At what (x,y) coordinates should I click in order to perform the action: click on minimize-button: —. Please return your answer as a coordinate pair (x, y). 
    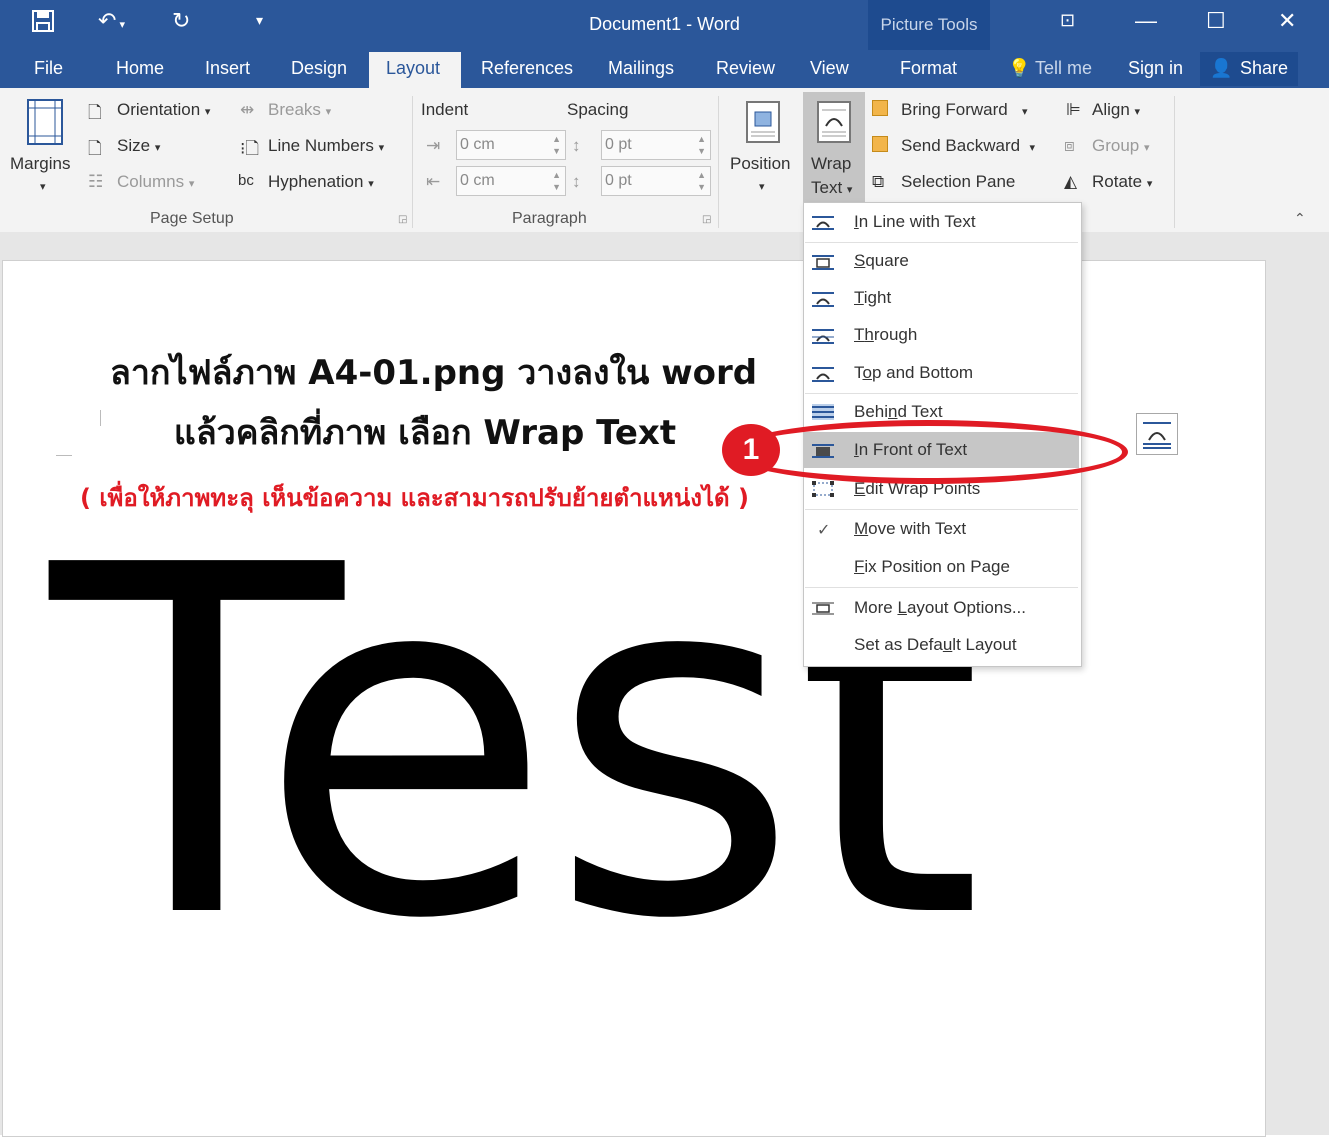
    Looking at the image, I should click on (1146, 21).